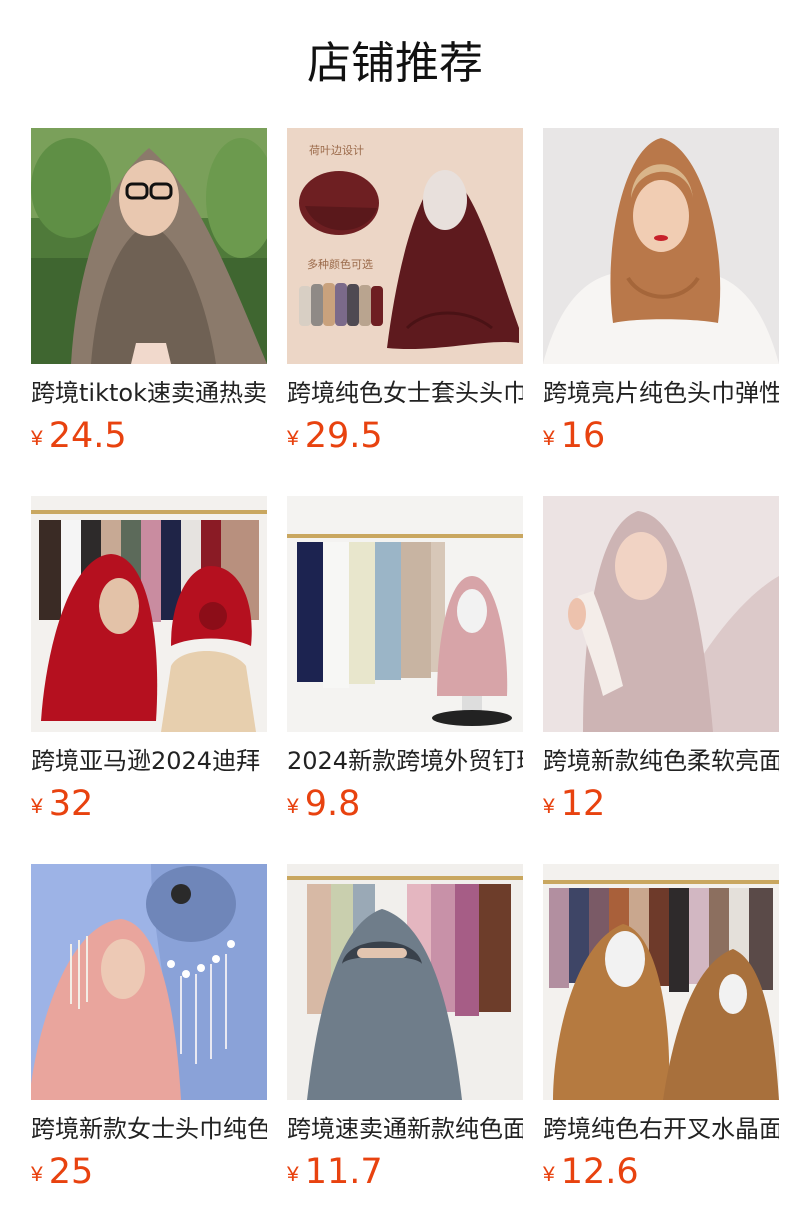 The width and height of the screenshot is (790, 1232). What do you see at coordinates (405, 807) in the screenshot?
I see `product-price: ¥9.8` at bounding box center [405, 807].